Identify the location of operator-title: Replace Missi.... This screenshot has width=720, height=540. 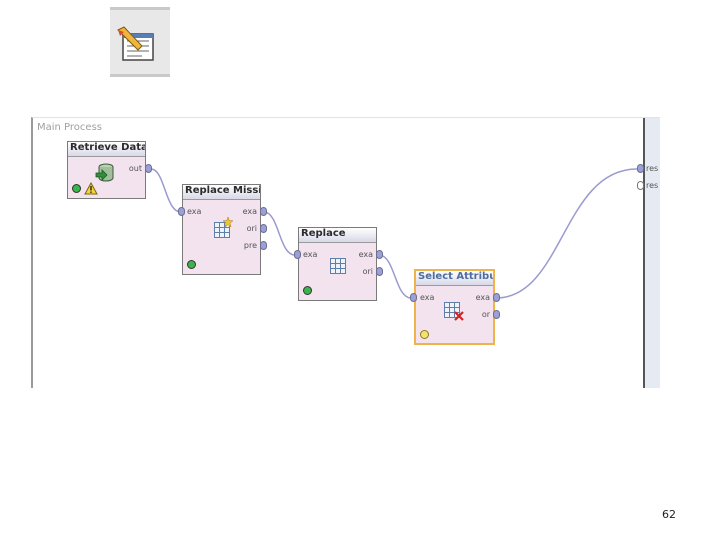
(221, 192).